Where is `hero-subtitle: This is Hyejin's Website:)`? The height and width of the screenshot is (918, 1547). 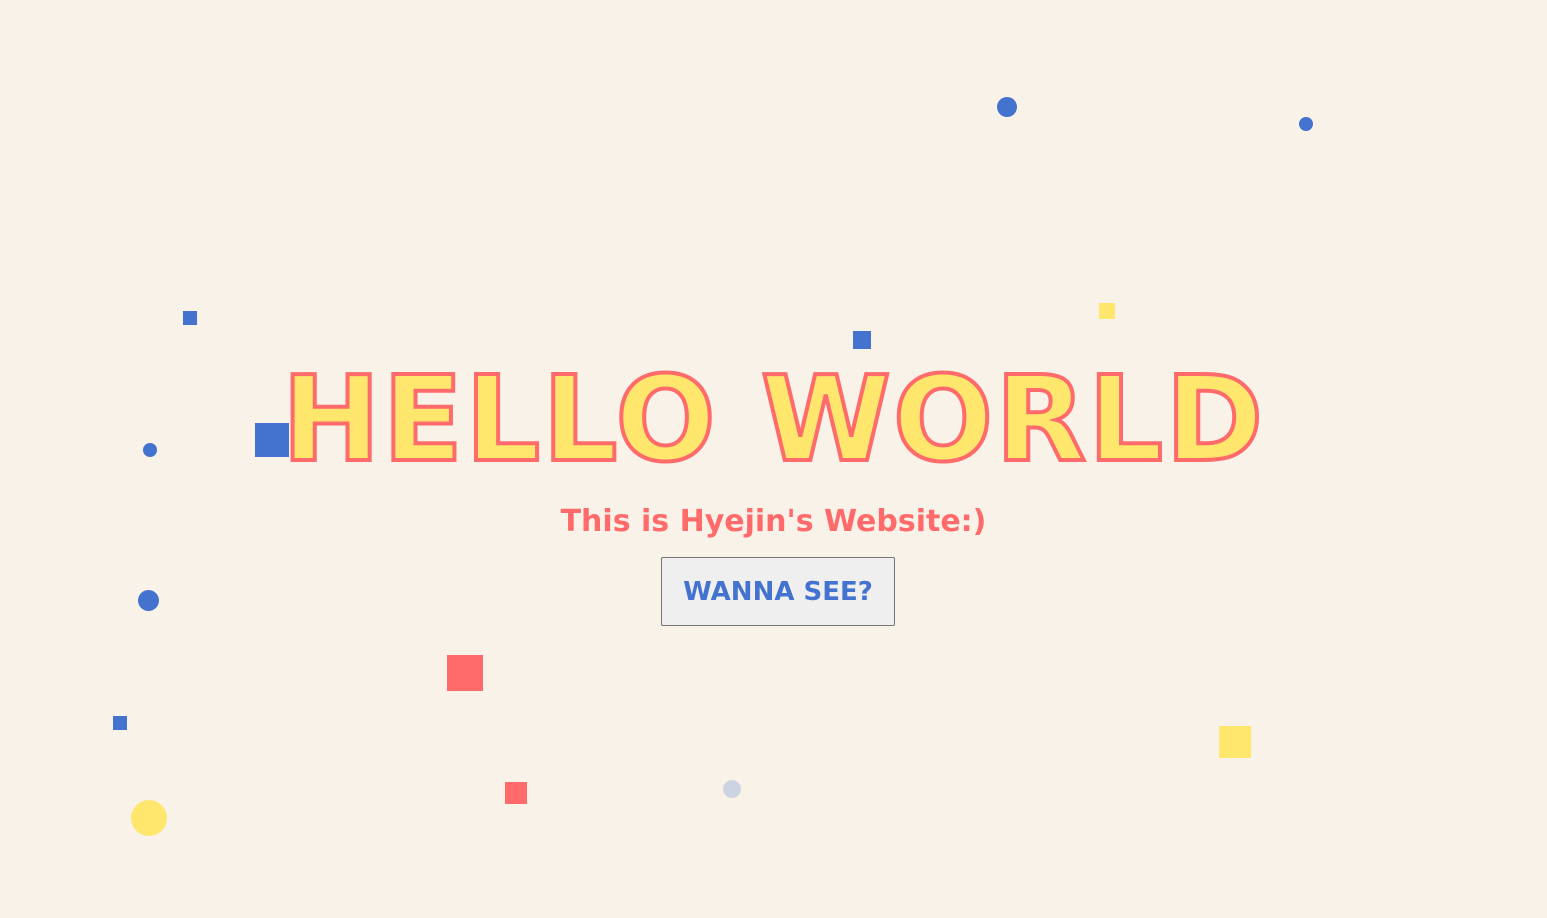
hero-subtitle: This is Hyejin's Website:) is located at coordinates (773, 521).